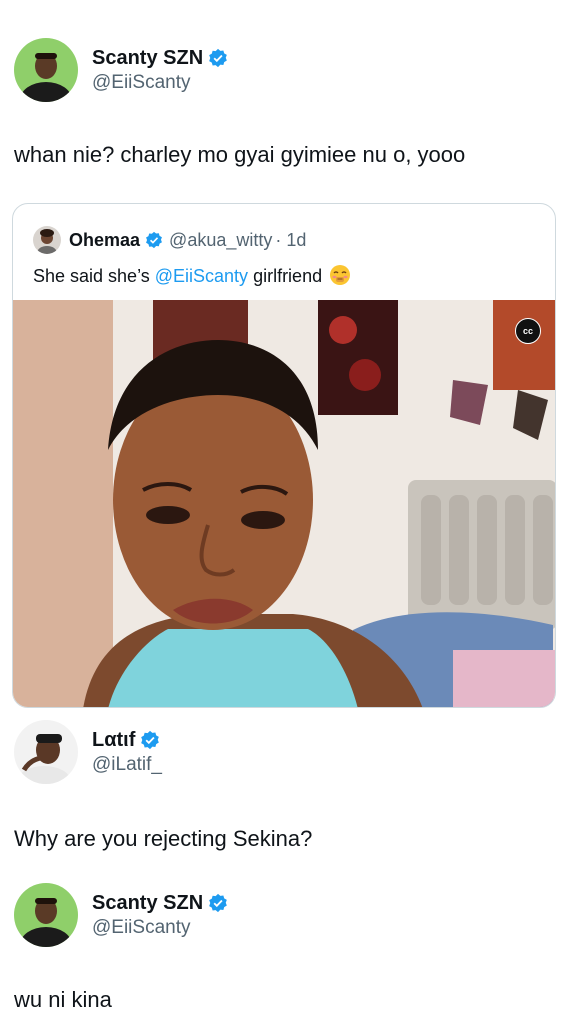 The height and width of the screenshot is (1024, 561). I want to click on display-name: Ohemaa, so click(104, 240).